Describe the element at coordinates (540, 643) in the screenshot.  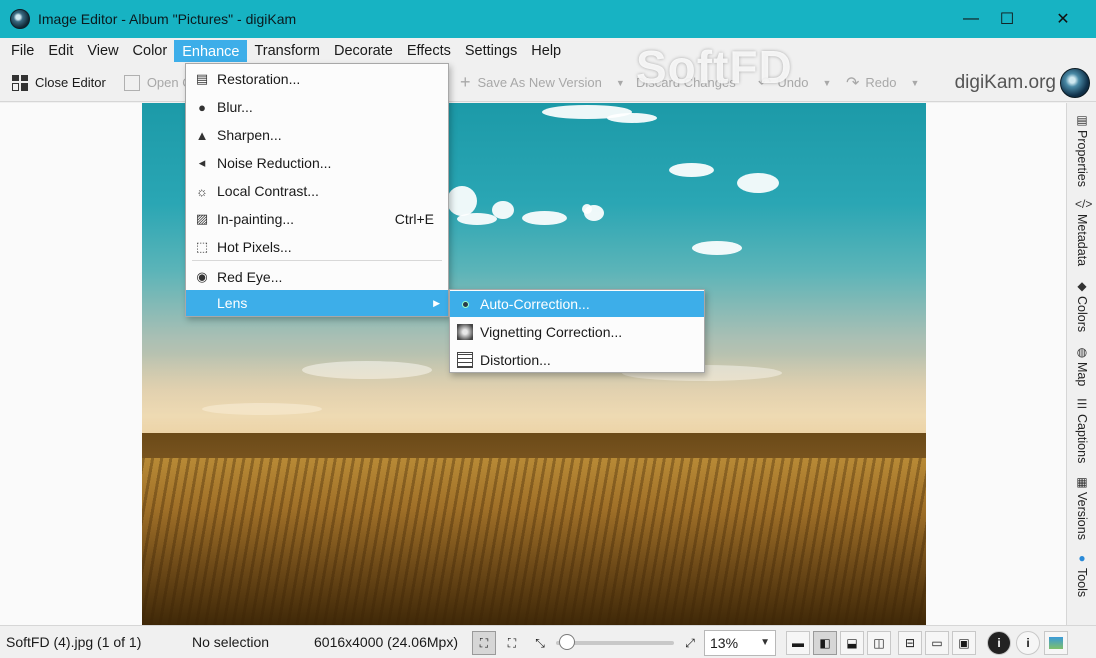
I see `zoom-selection-button: ⤡` at that location.